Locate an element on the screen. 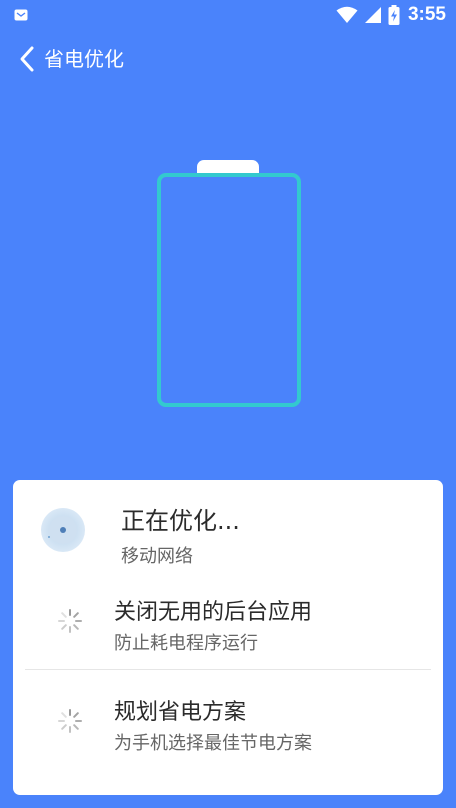 The height and width of the screenshot is (808, 456). task-item: 关闭无用的后台应用 防止耗电程序运行 is located at coordinates (228, 632).